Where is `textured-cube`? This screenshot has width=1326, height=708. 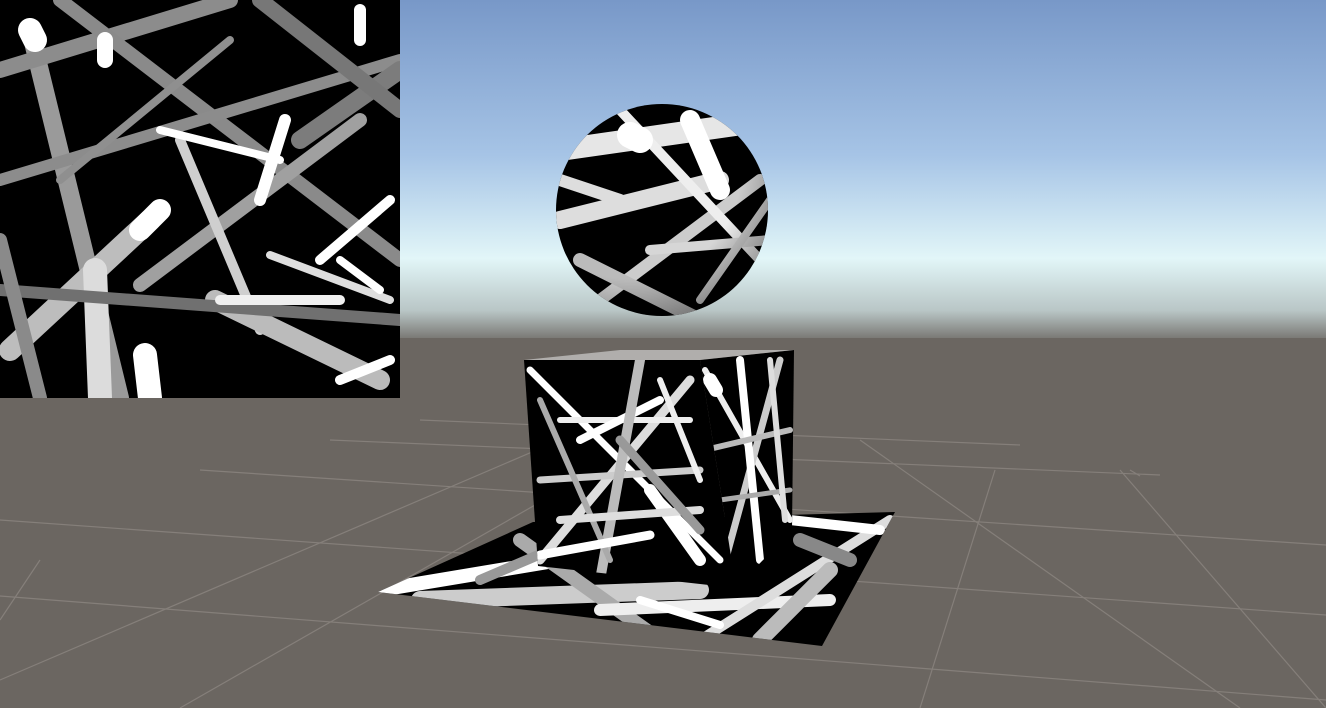 textured-cube is located at coordinates (659, 469).